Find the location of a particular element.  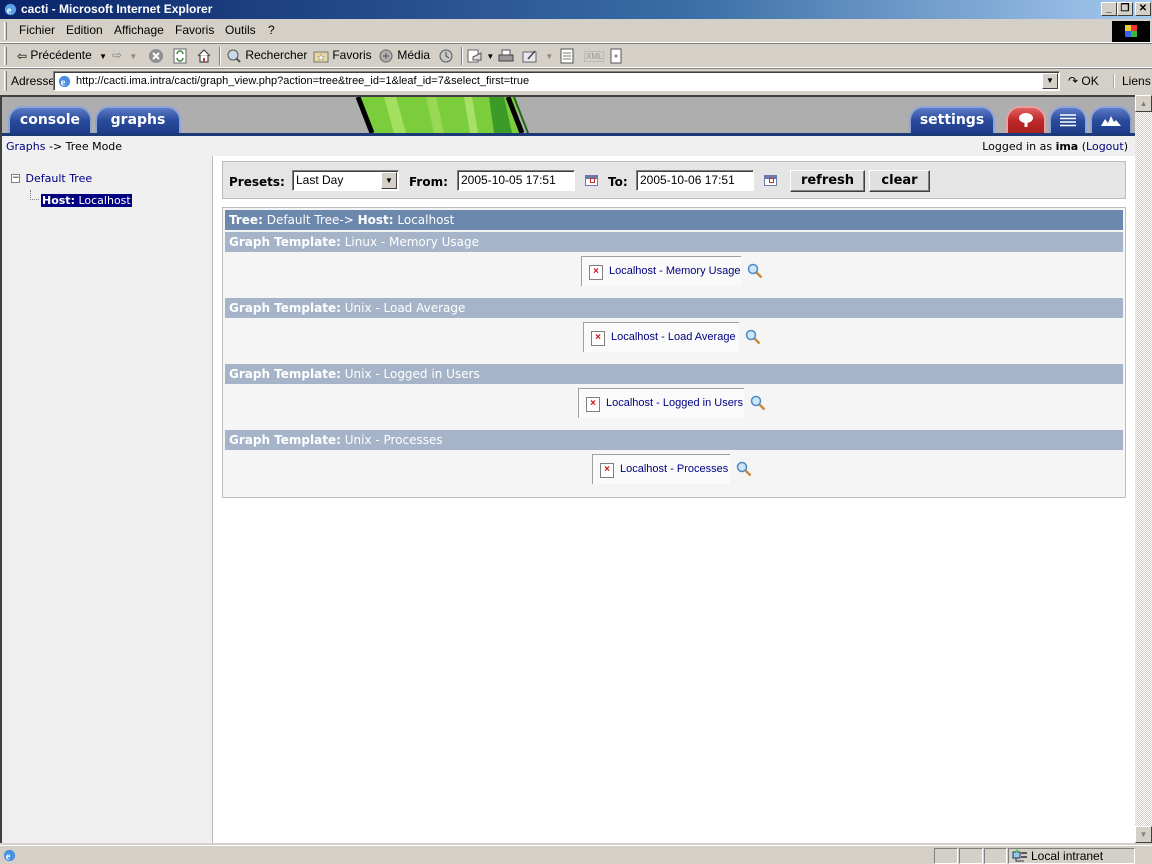

url-dropdown-button: ▼ is located at coordinates (1050, 81).